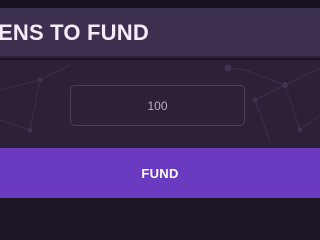 This screenshot has width=320, height=240. I want to click on fund-amount-input, so click(157, 105).